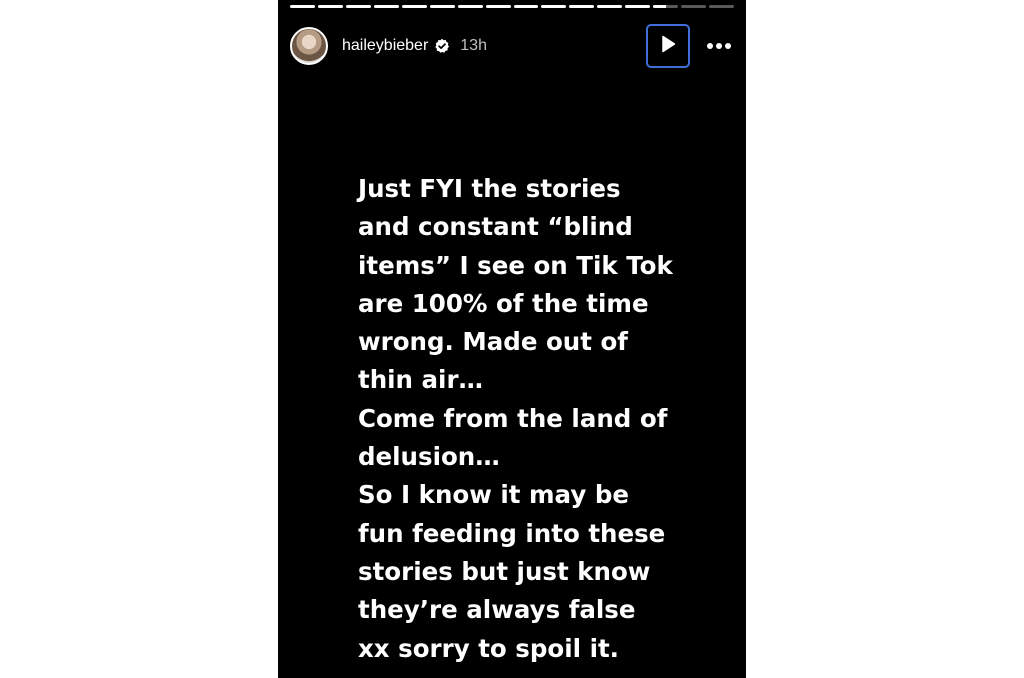  I want to click on story-text-line: items” I see on Tik Tok, so click(515, 265).